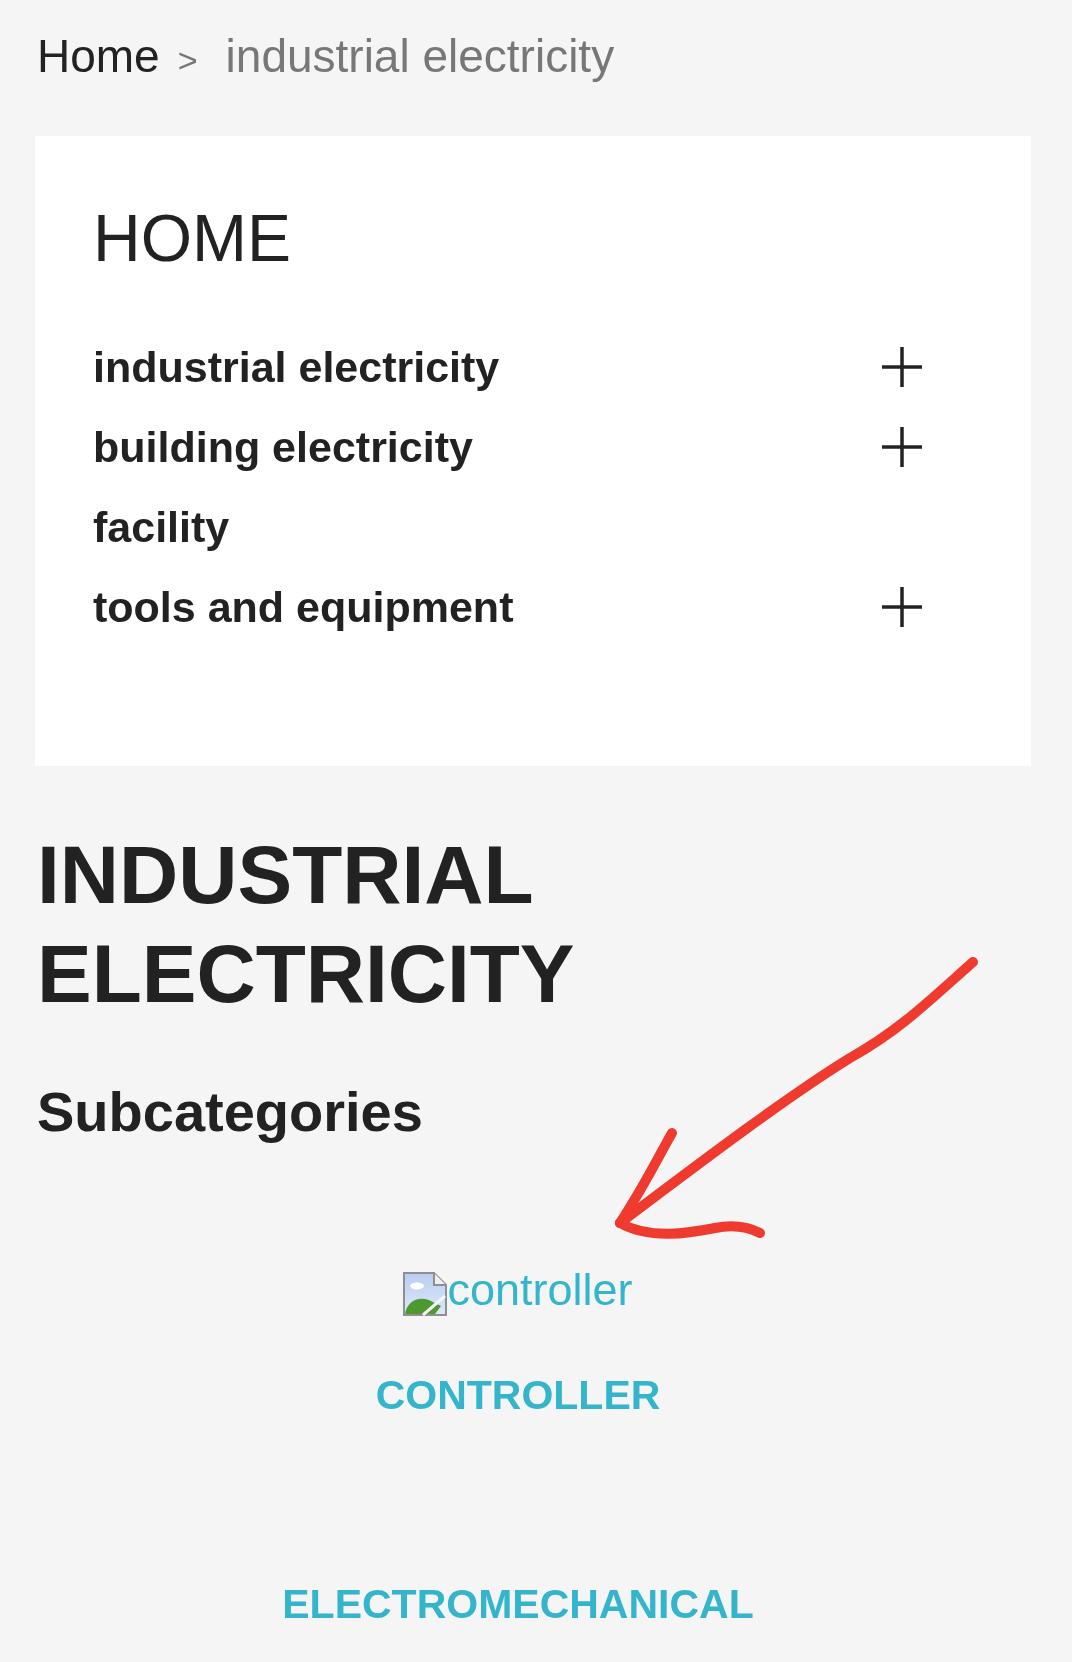  Describe the element at coordinates (192, 238) in the screenshot. I see `menu-title: HOME` at that location.